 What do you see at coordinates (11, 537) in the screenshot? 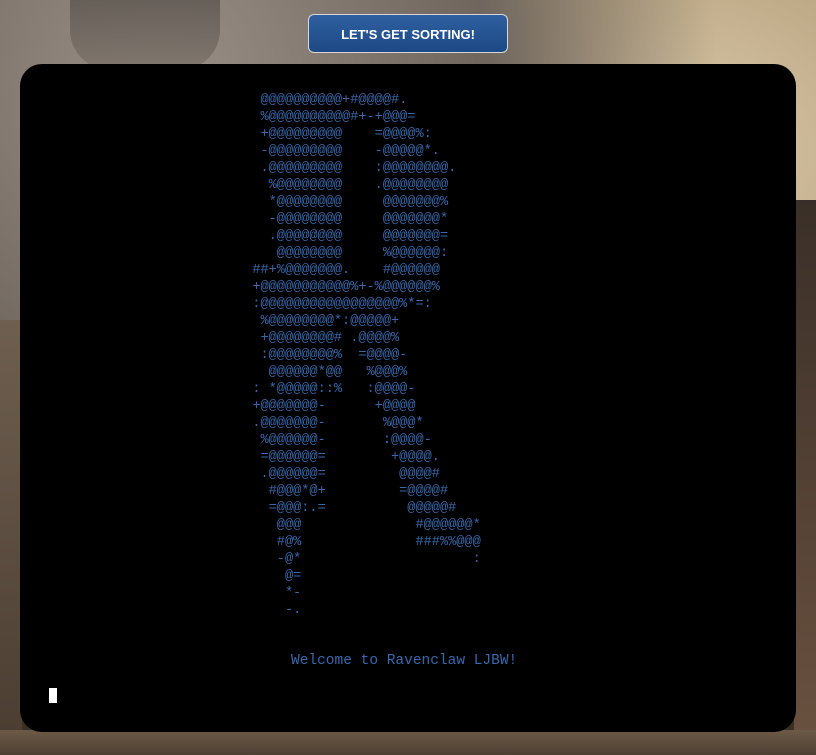
I see `background-castle-left` at bounding box center [11, 537].